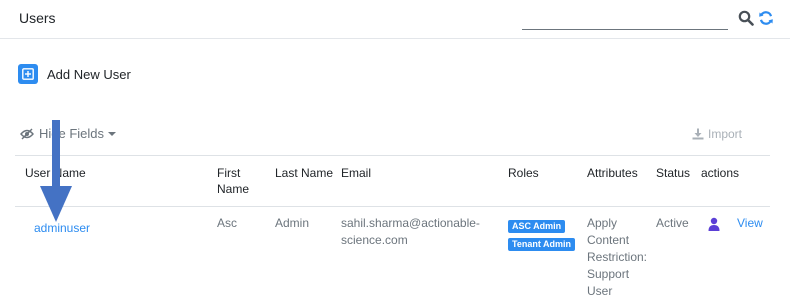 This screenshot has width=805, height=305. I want to click on import-label: Import, so click(725, 134).